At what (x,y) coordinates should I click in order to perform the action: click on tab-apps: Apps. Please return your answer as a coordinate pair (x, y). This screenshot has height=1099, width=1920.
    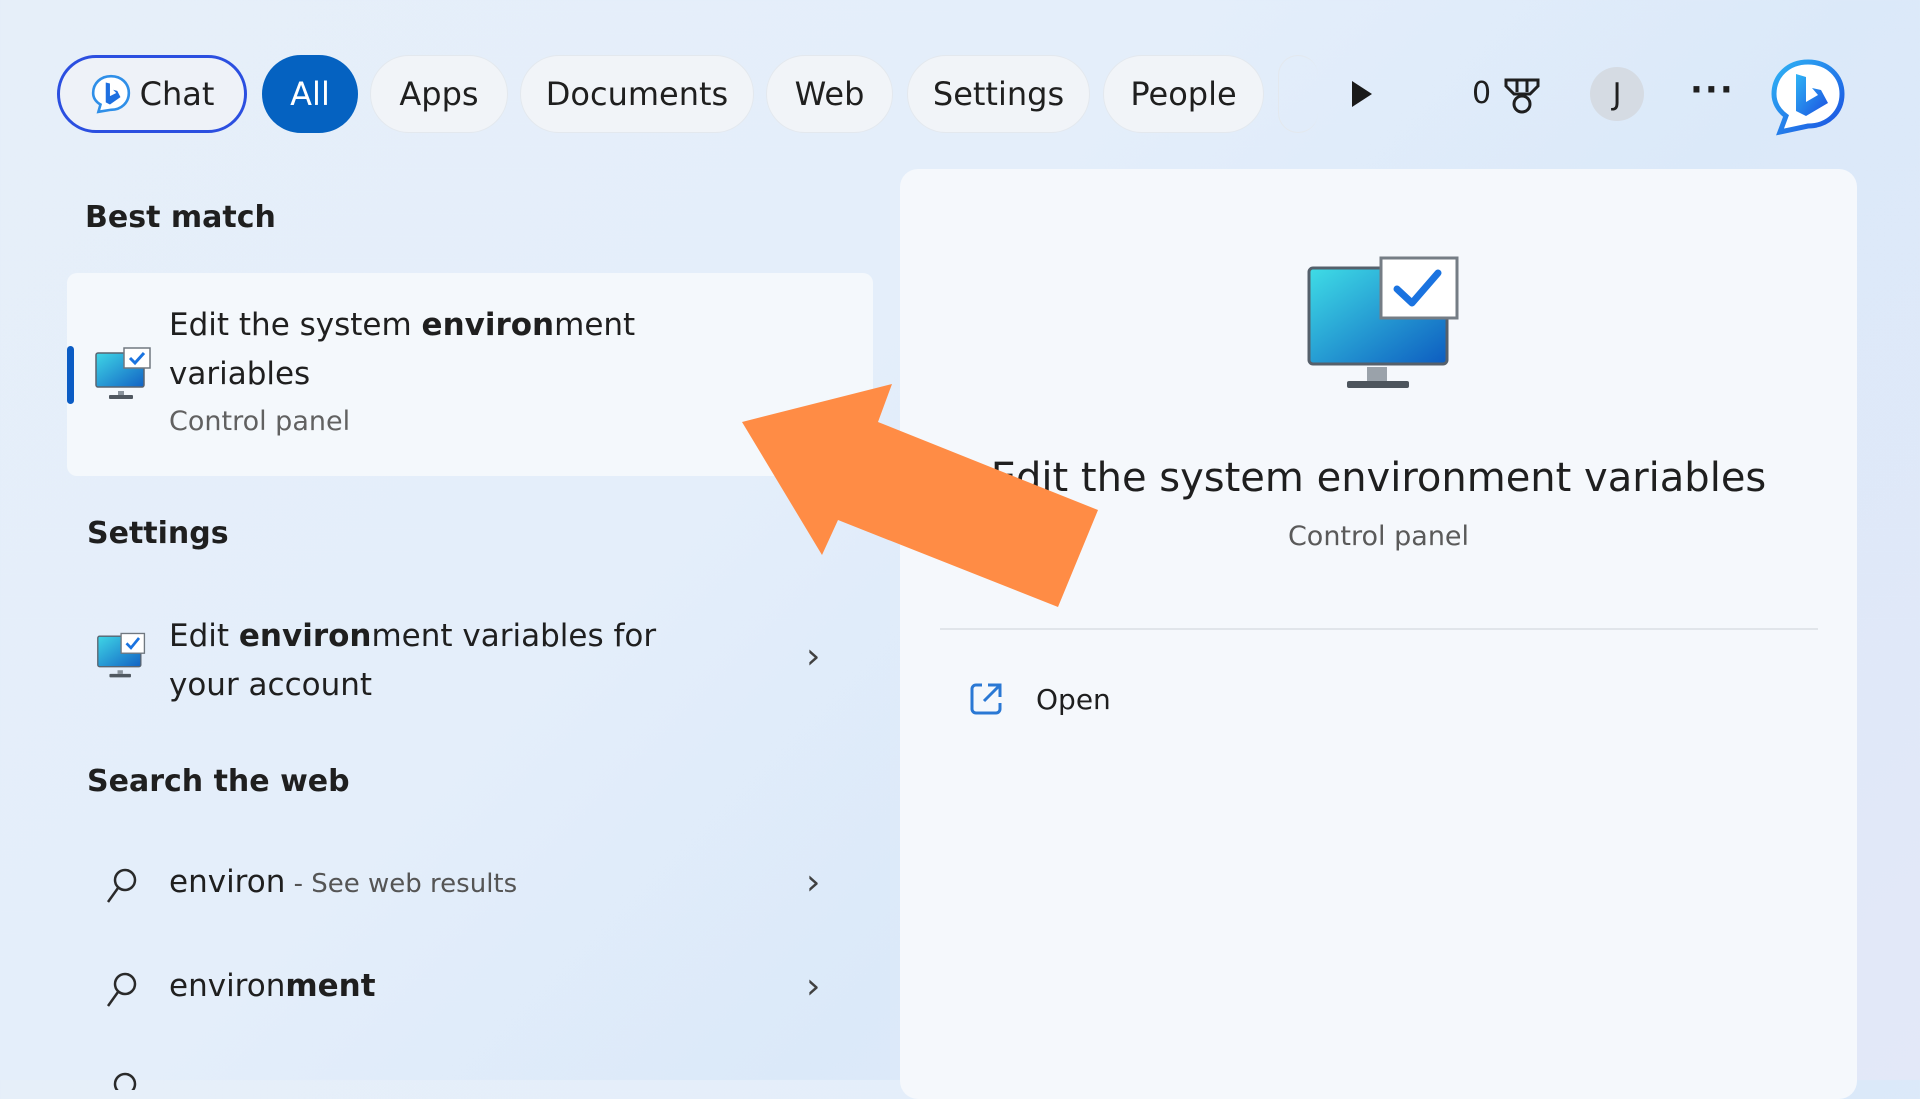
    Looking at the image, I should click on (439, 94).